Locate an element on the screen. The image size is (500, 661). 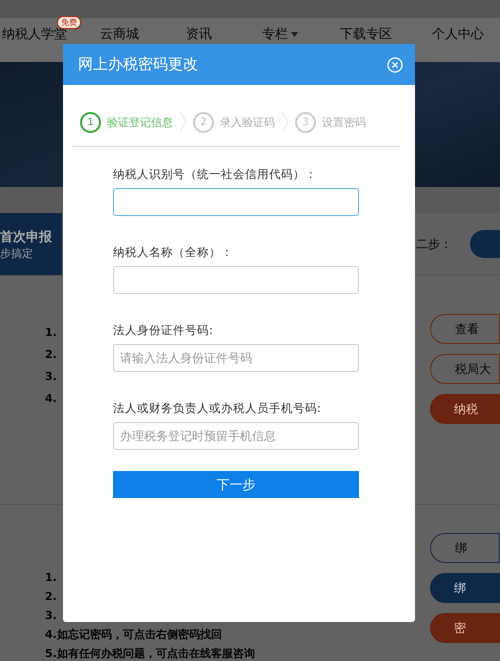
step-number: 1 is located at coordinates (90, 122).